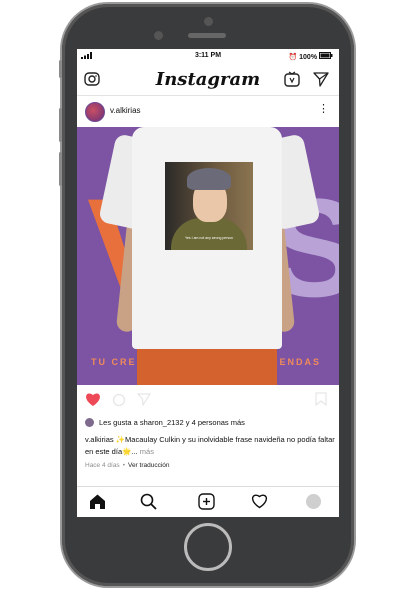 The width and height of the screenshot is (420, 594). Describe the element at coordinates (208, 399) in the screenshot. I see `post-actions` at that location.